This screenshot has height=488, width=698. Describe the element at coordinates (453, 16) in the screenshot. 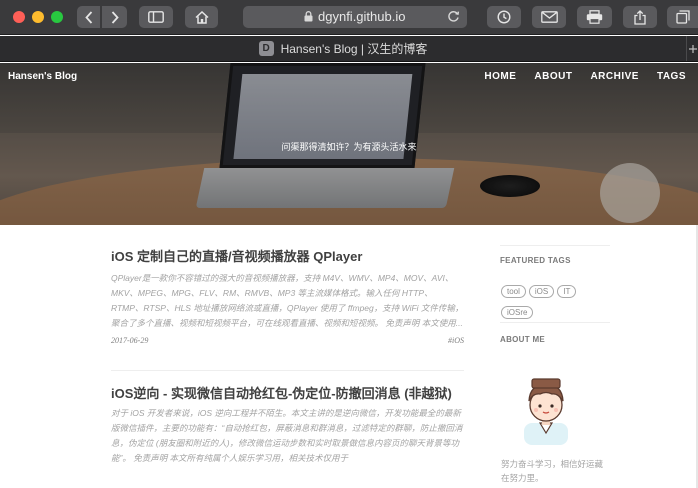

I see `reload-icon` at that location.